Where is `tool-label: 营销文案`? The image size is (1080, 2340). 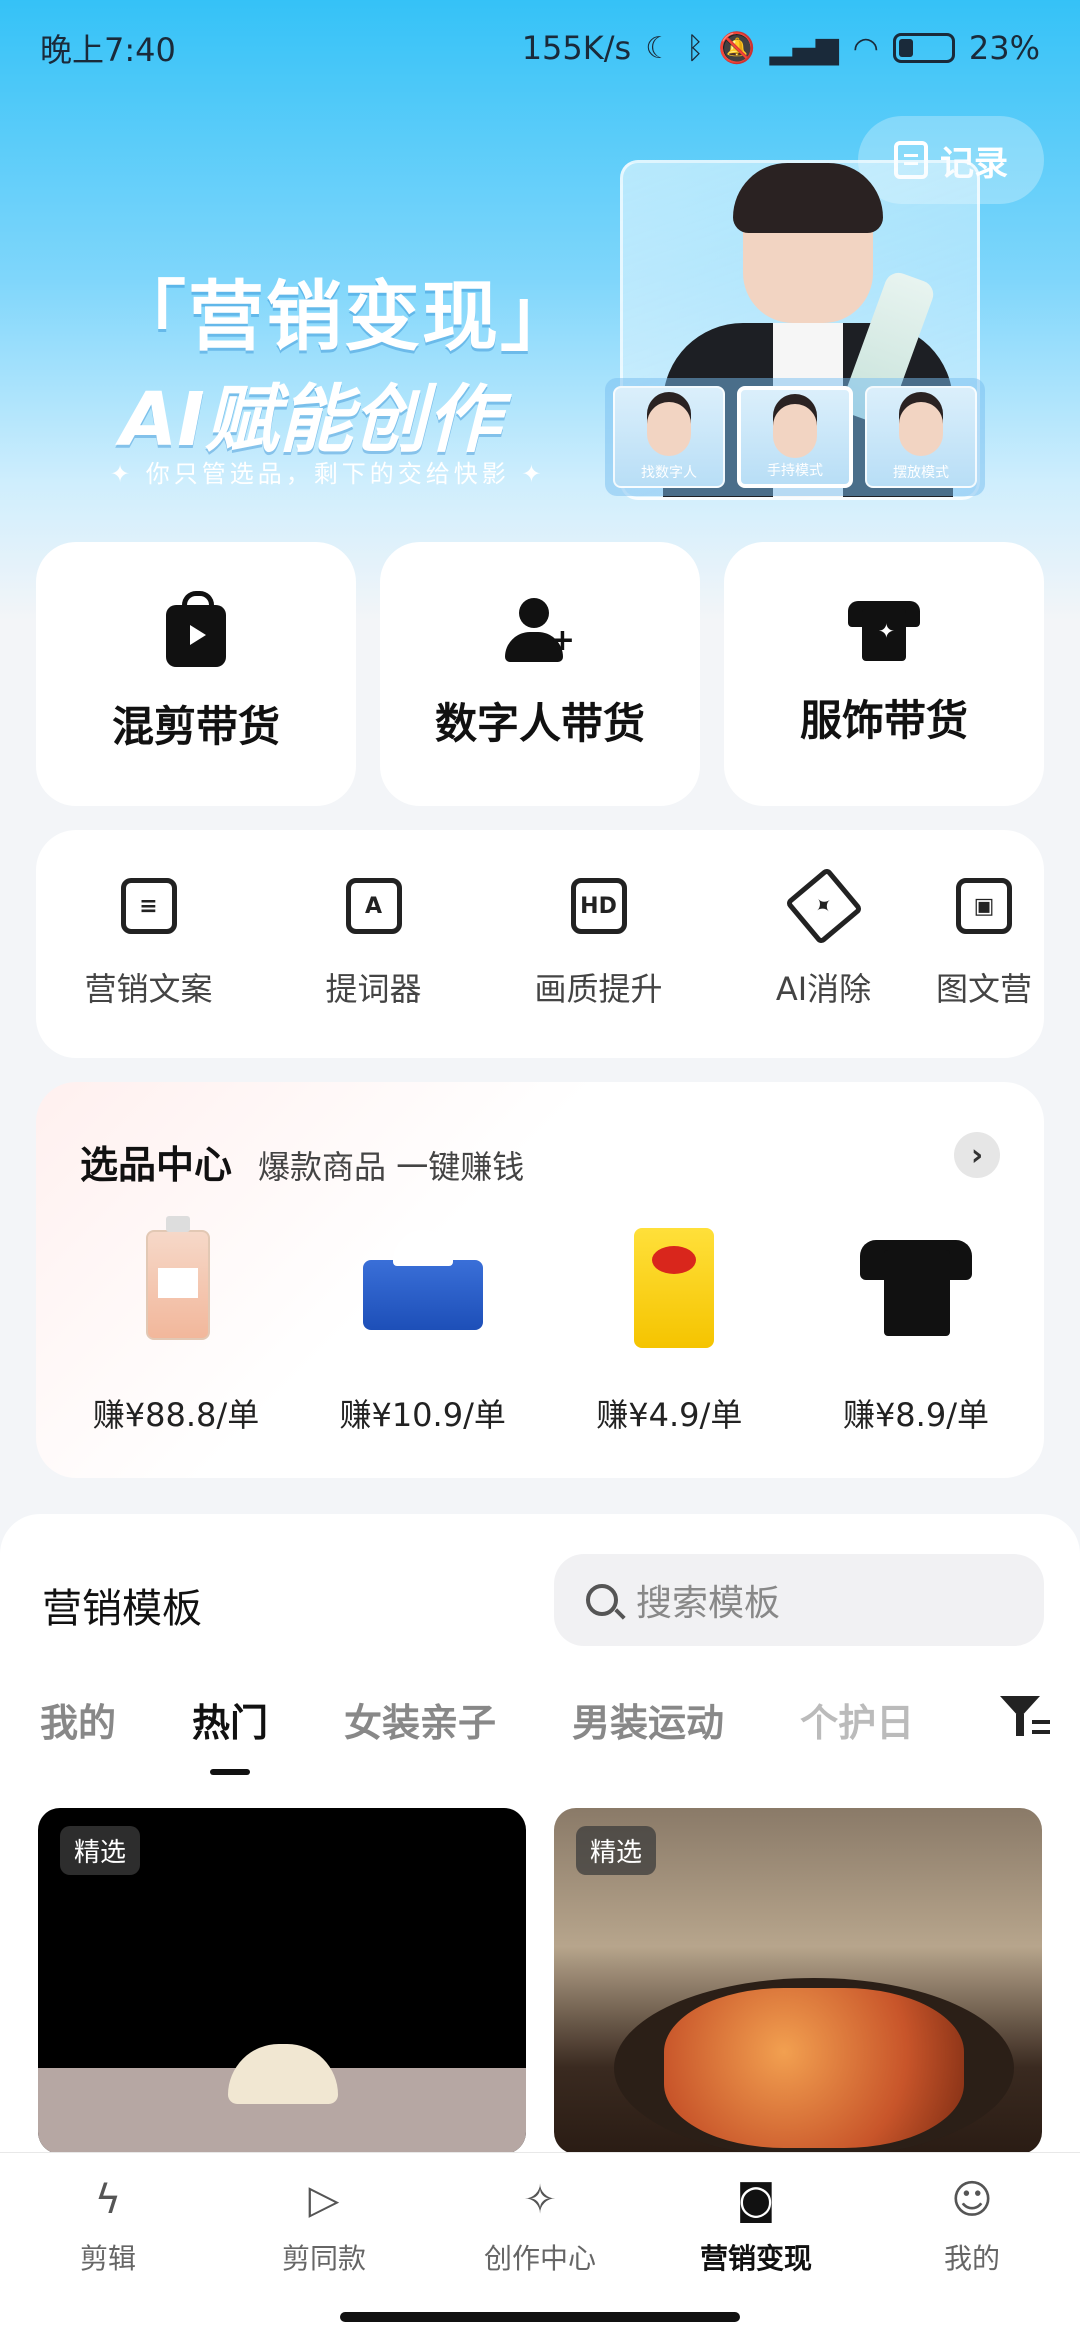 tool-label: 营销文案 is located at coordinates (148, 989).